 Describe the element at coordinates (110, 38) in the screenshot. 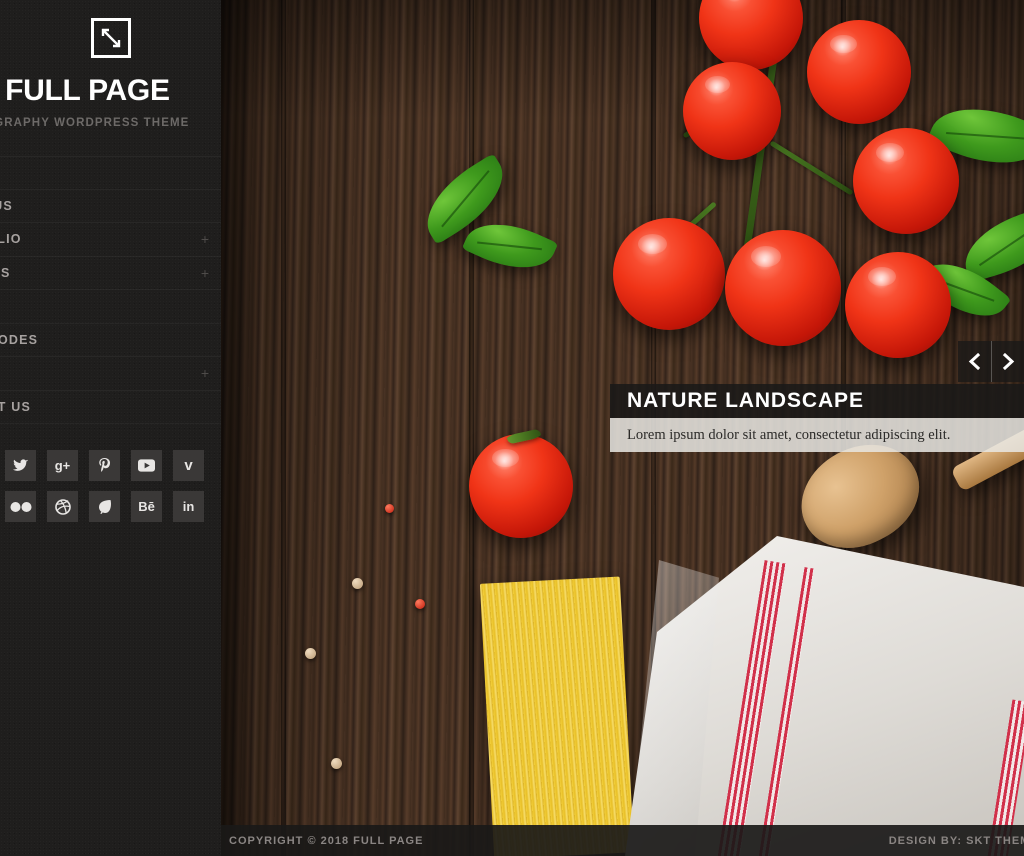

I see `expand-arrows-icon` at that location.